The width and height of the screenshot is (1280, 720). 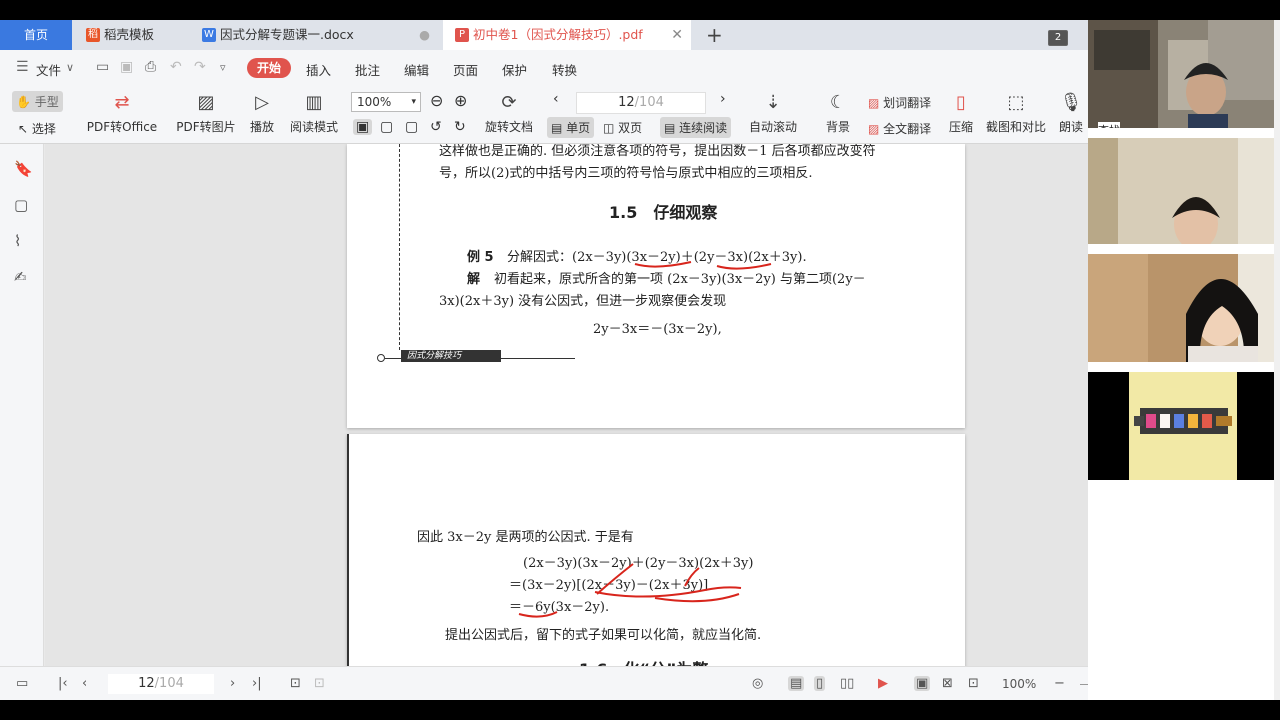 I want to click on chevron-down-icon: ∨, so click(x=70, y=67).